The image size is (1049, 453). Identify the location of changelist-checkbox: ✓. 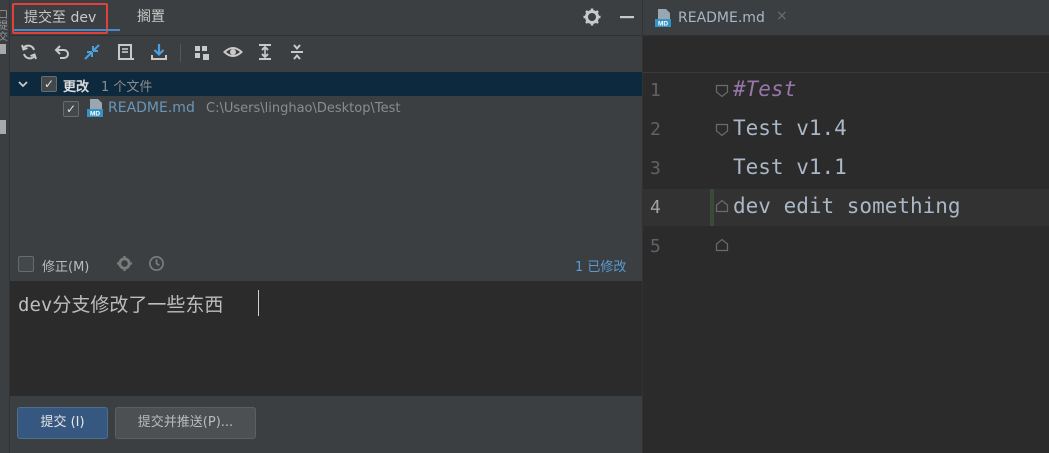
(49, 84).